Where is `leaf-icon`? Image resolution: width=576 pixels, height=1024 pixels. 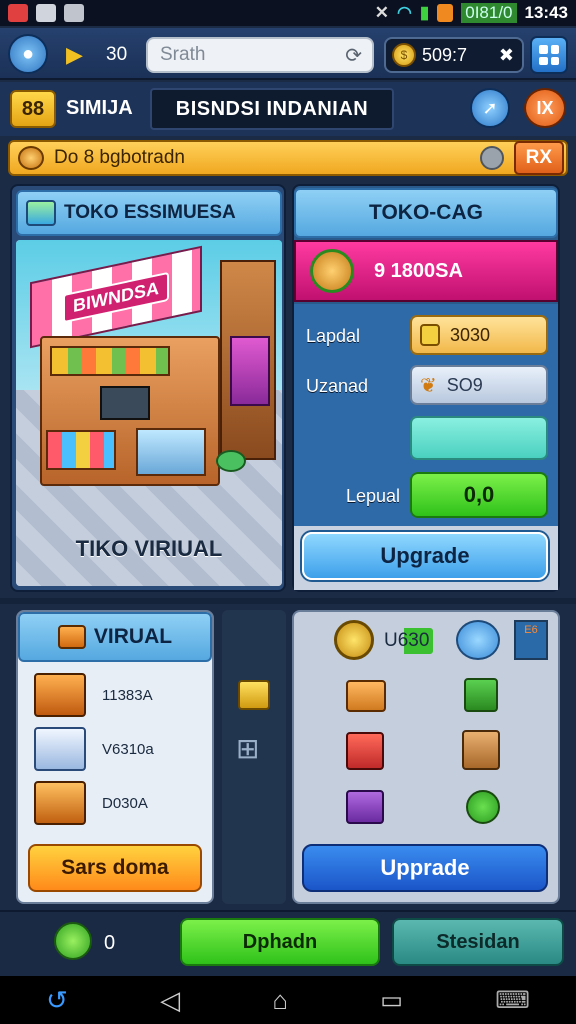 leaf-icon is located at coordinates (483, 807).